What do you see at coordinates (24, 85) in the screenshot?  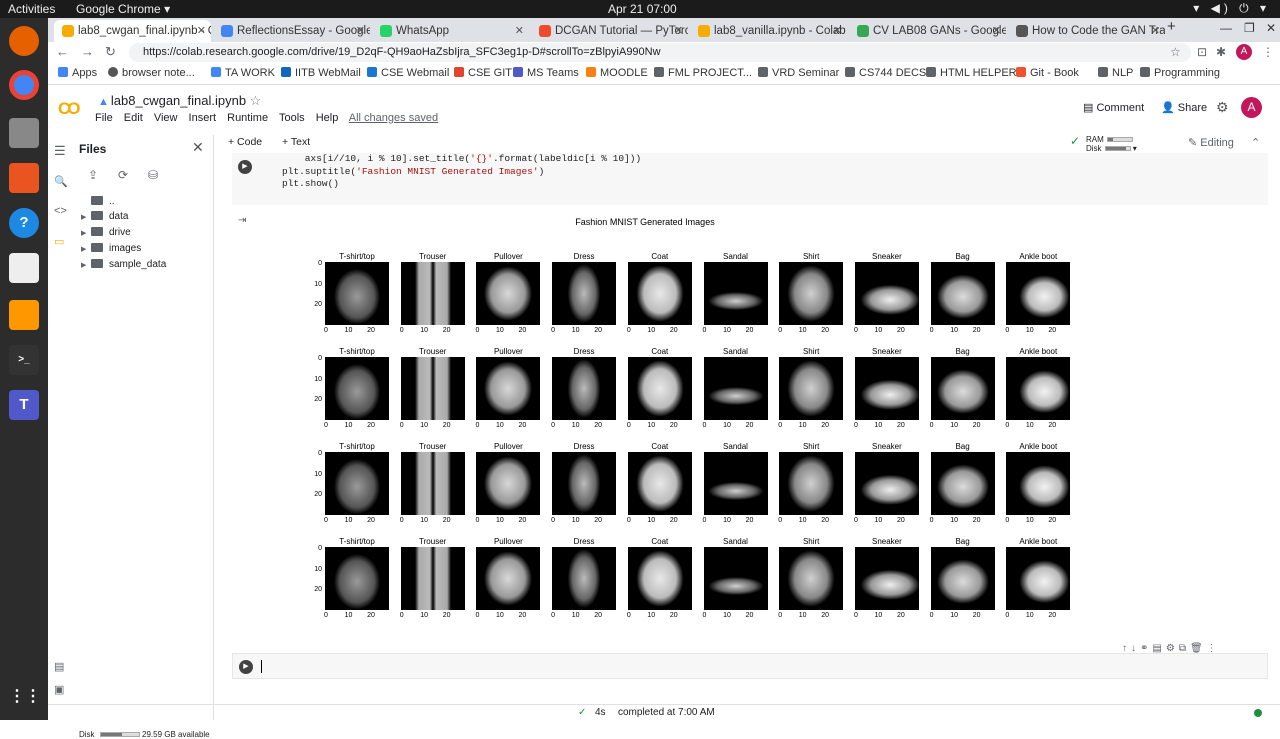 I see `chrome-icon` at bounding box center [24, 85].